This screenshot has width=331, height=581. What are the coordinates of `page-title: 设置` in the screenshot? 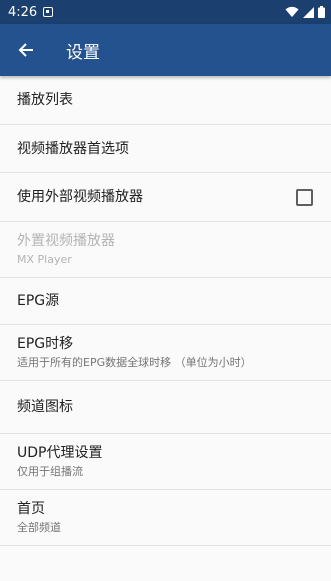 It's located at (83, 52).